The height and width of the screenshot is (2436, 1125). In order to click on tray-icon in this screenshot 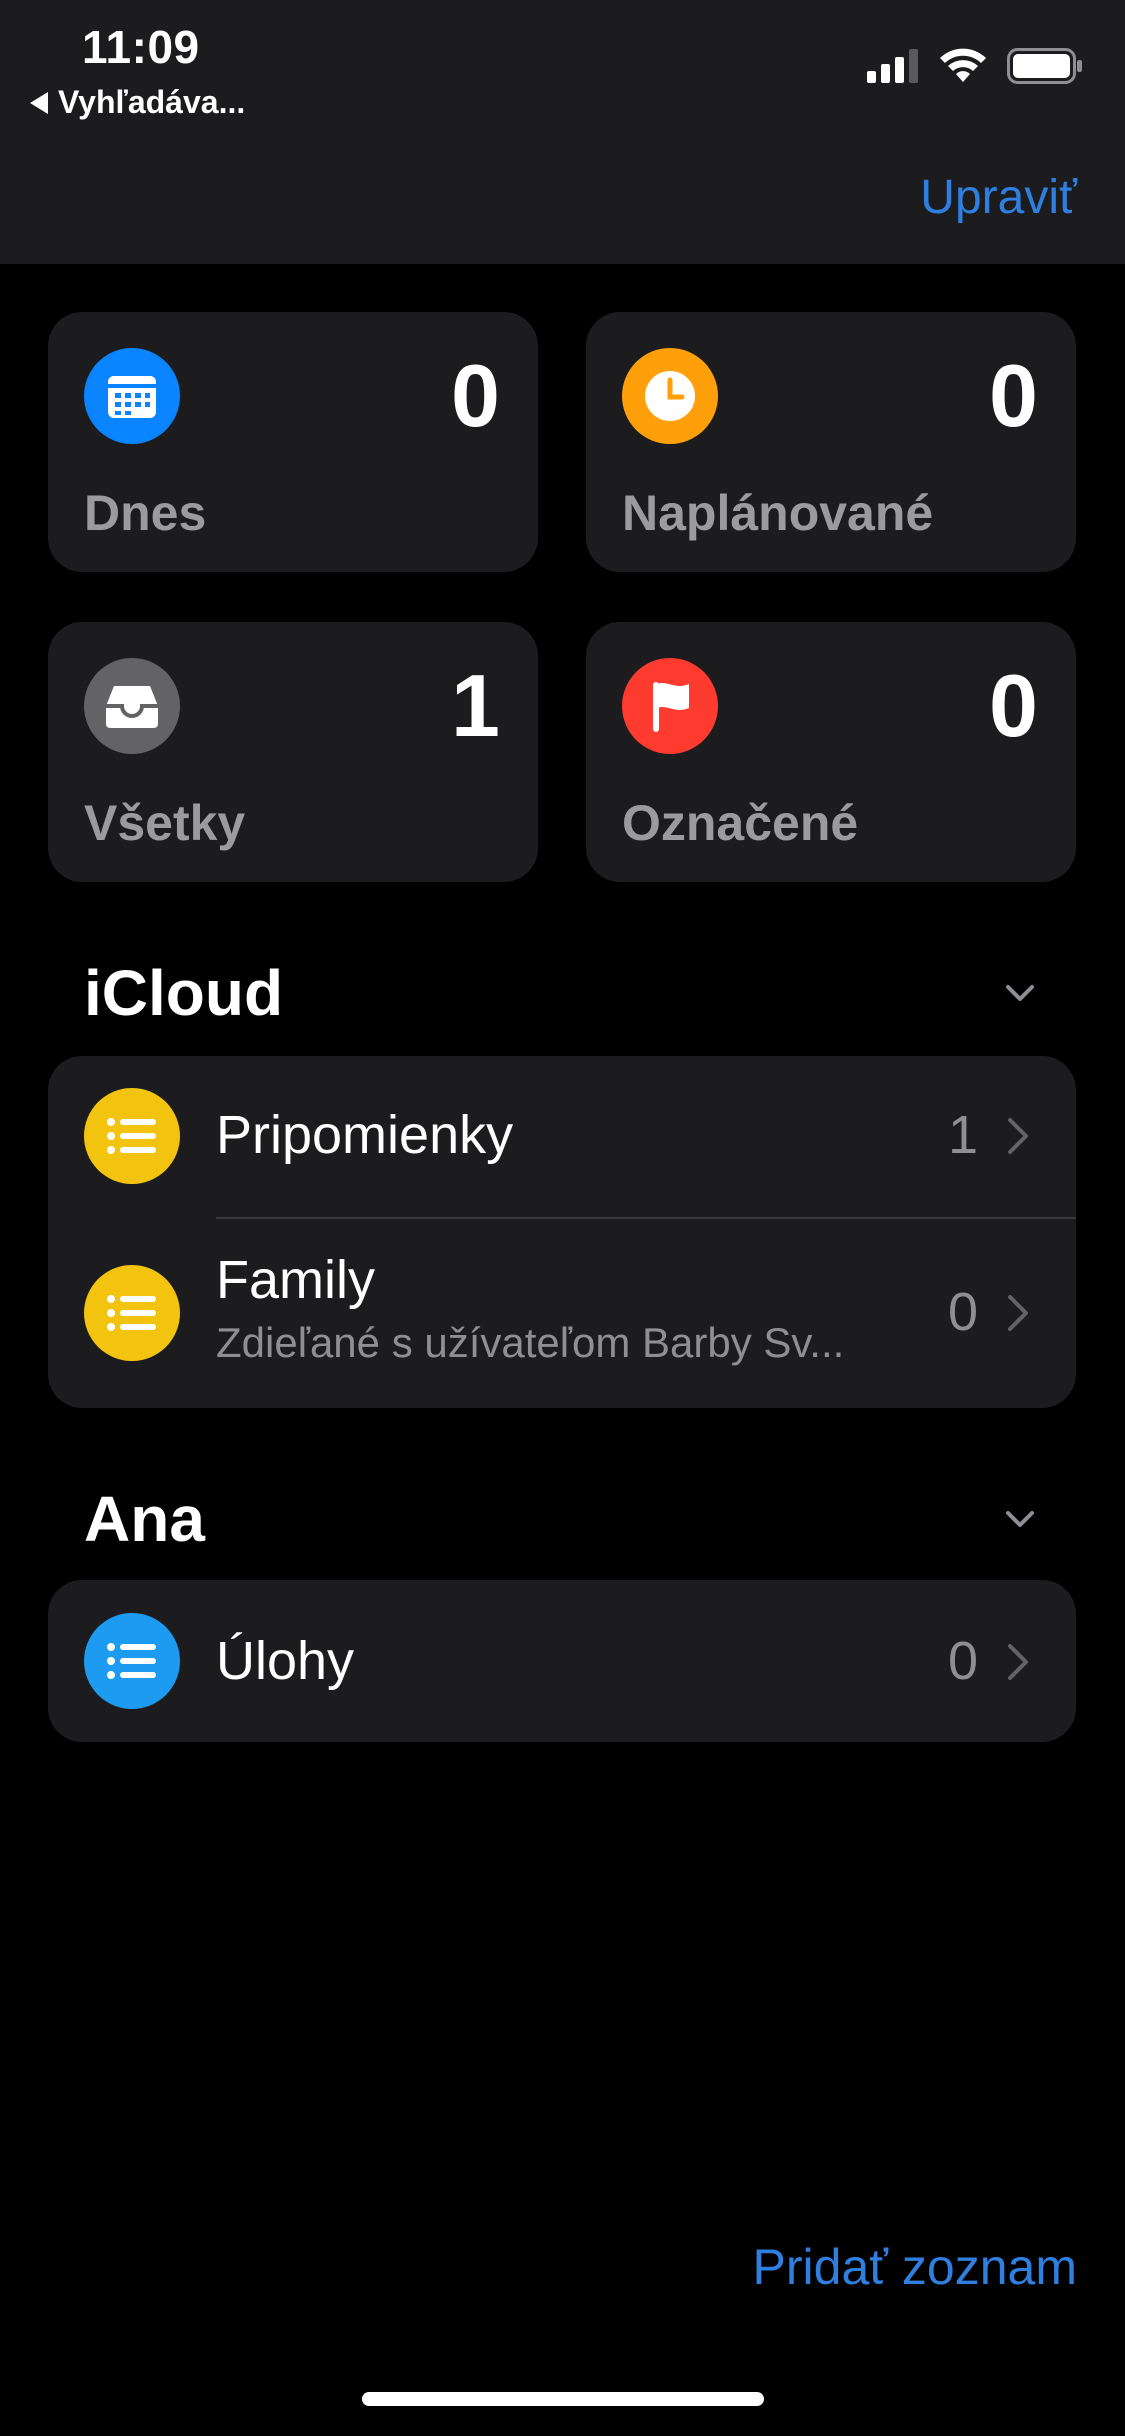, I will do `click(132, 706)`.